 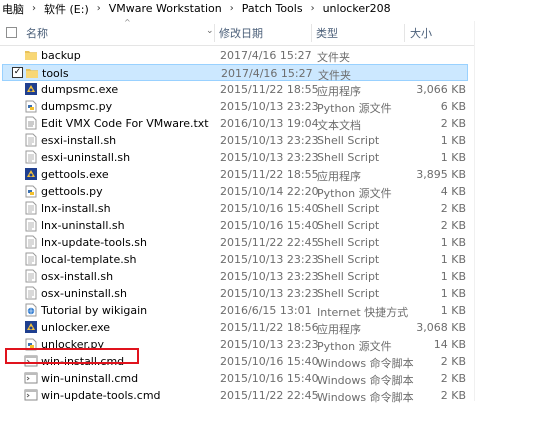 What do you see at coordinates (89, 259) in the screenshot?
I see `file-name: local-template.sh` at bounding box center [89, 259].